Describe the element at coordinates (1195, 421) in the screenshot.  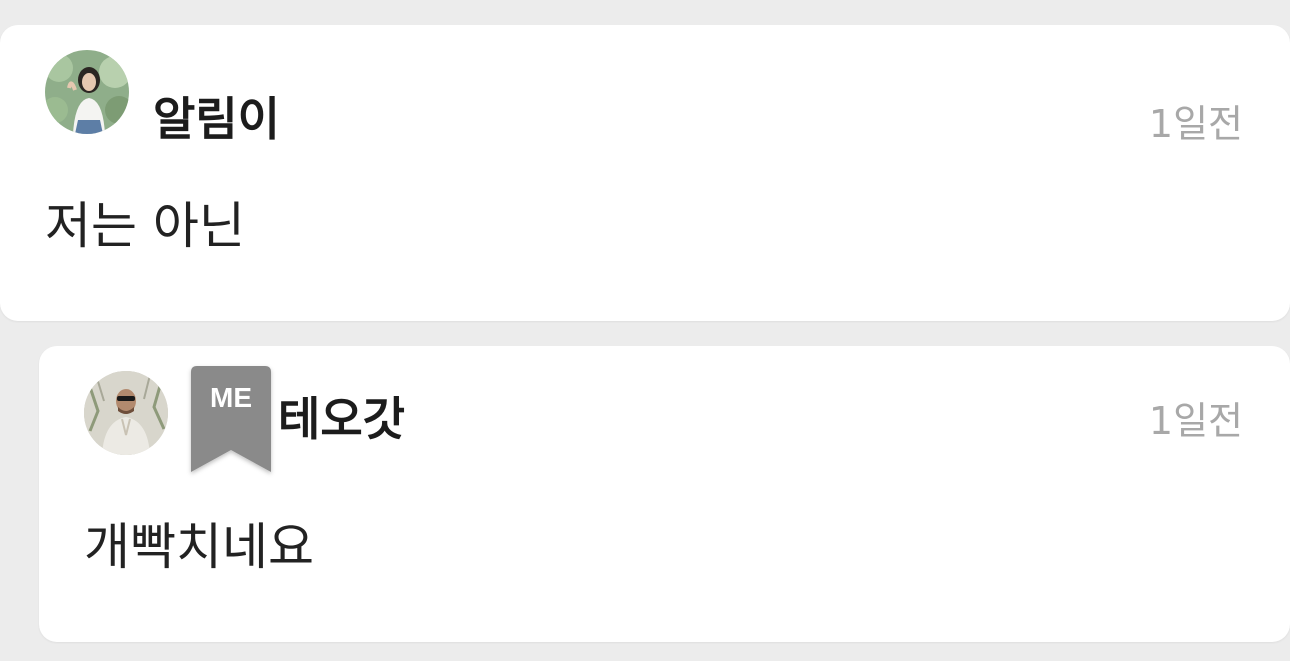
I see `reply-timestamp: 1일전` at that location.